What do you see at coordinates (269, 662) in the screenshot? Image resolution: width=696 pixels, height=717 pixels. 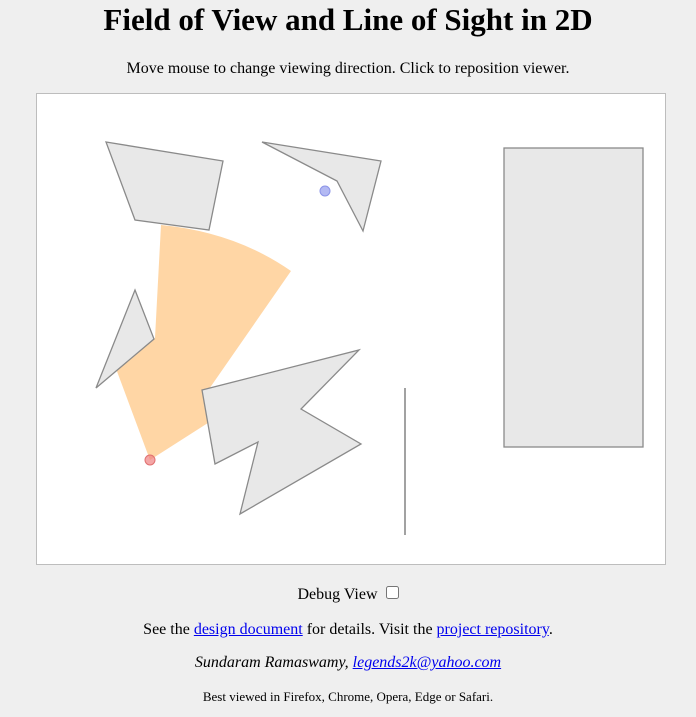 I see `author-name: Sundaram Ramaswamy` at bounding box center [269, 662].